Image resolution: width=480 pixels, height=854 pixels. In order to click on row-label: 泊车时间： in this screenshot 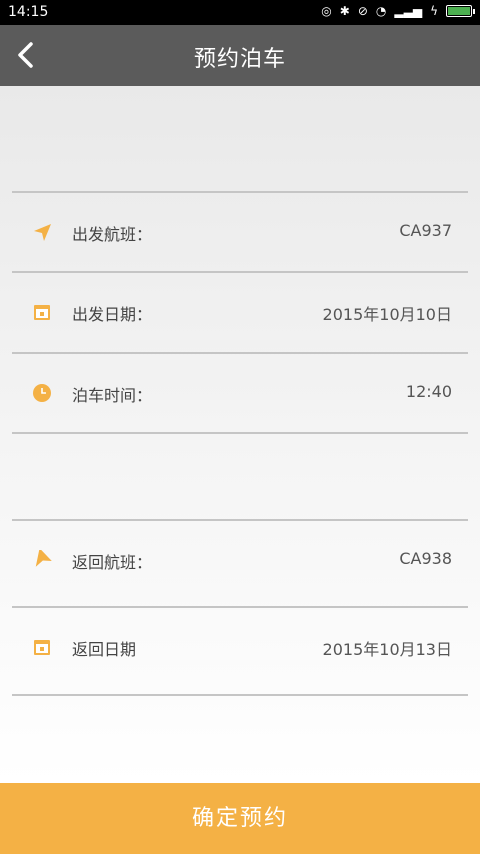, I will do `click(112, 395)`.